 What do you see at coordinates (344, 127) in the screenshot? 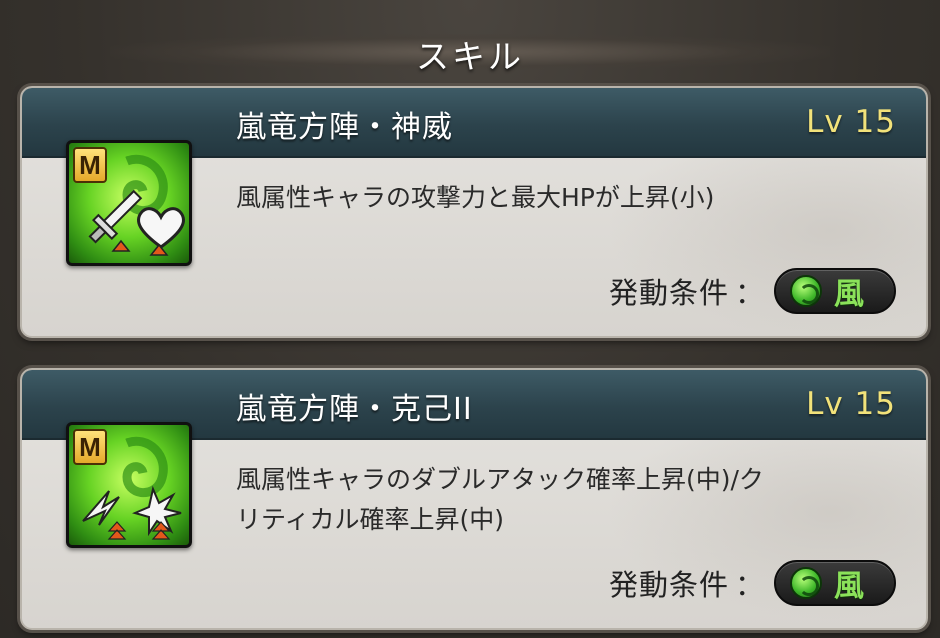
I see `skill-name: 嵐竜方陣・神威` at bounding box center [344, 127].